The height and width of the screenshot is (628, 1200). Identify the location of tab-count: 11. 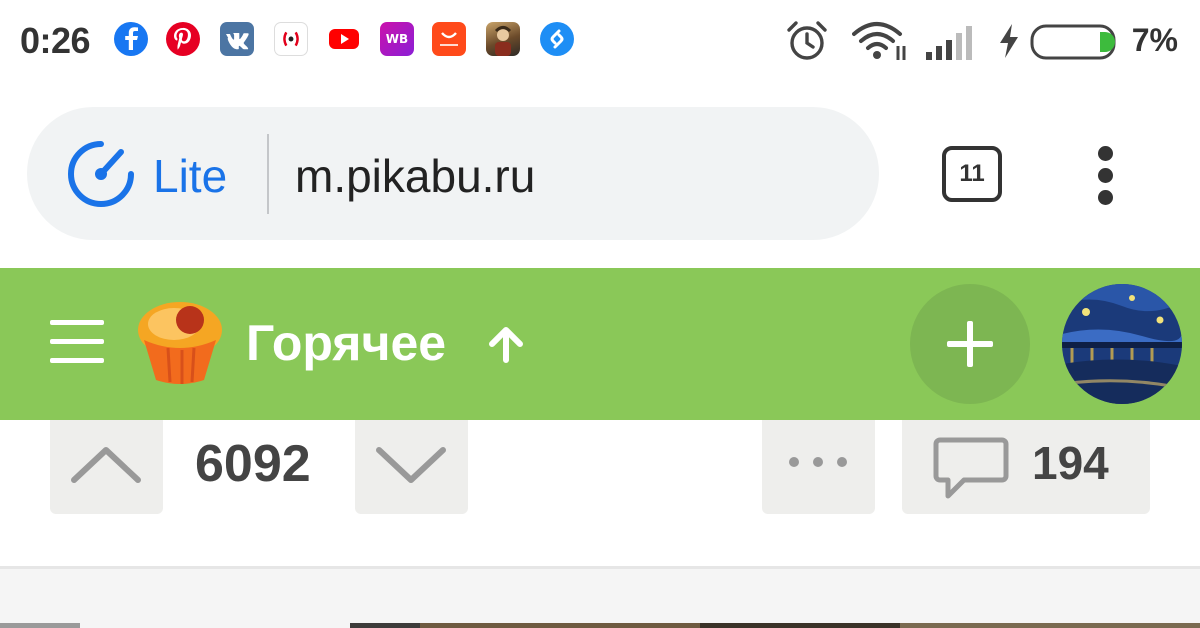
(972, 173).